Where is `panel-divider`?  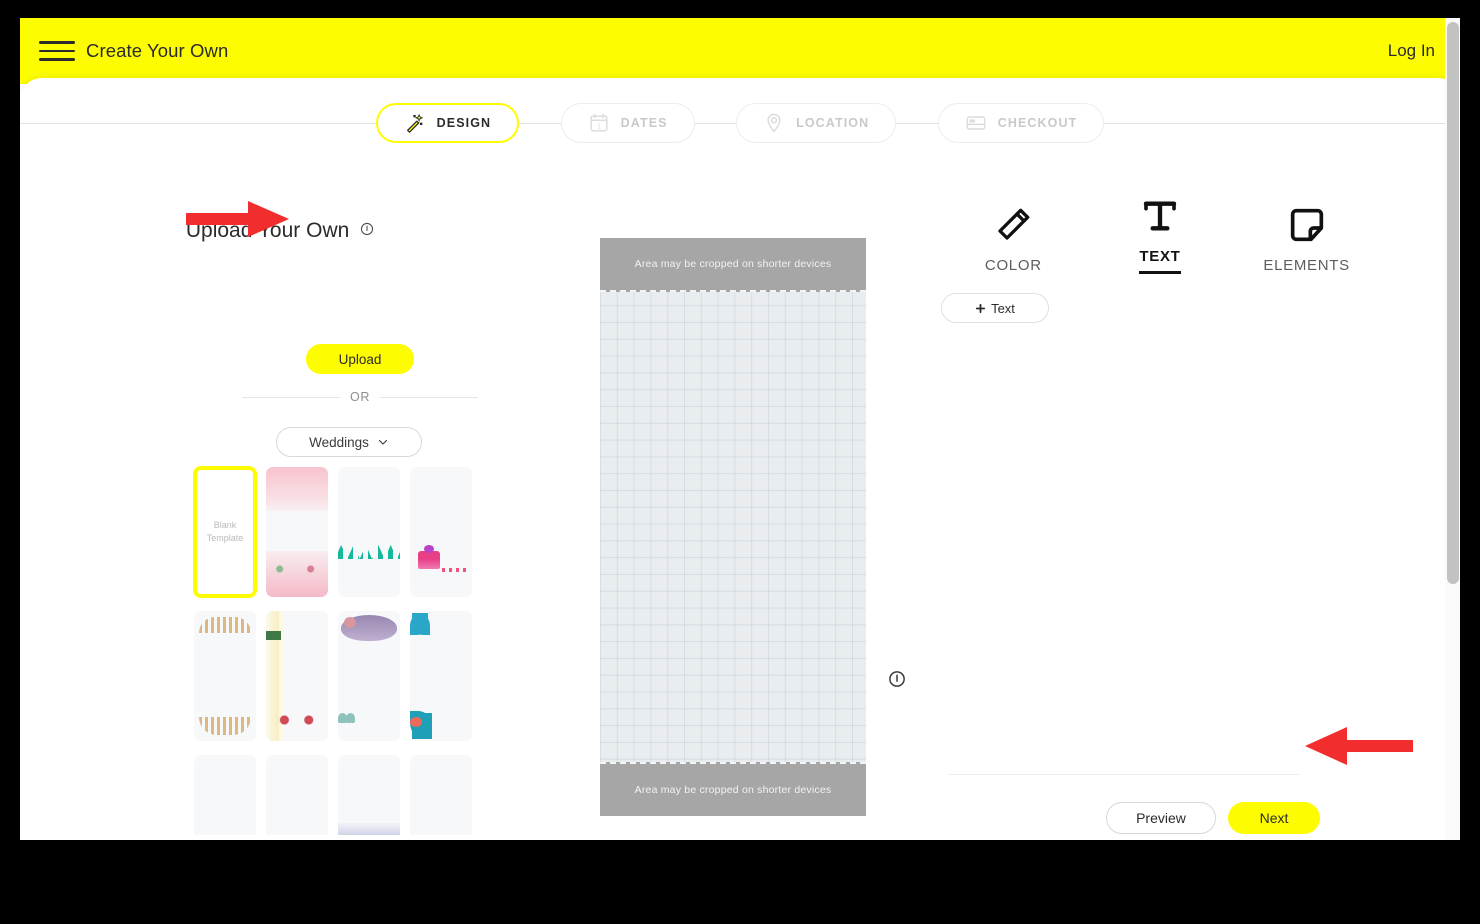 panel-divider is located at coordinates (1124, 774).